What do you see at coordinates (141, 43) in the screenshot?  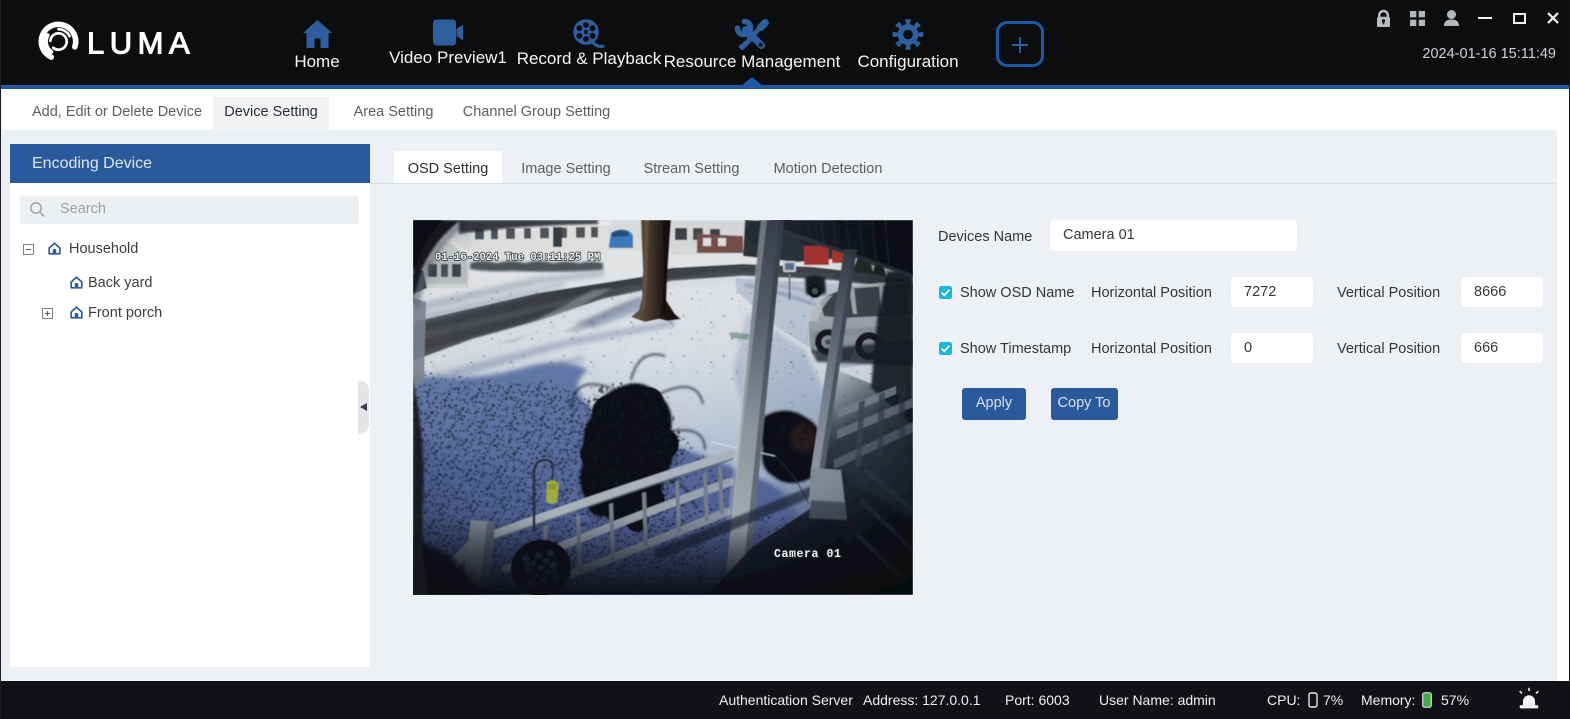 I see `svg-text: LUMA` at bounding box center [141, 43].